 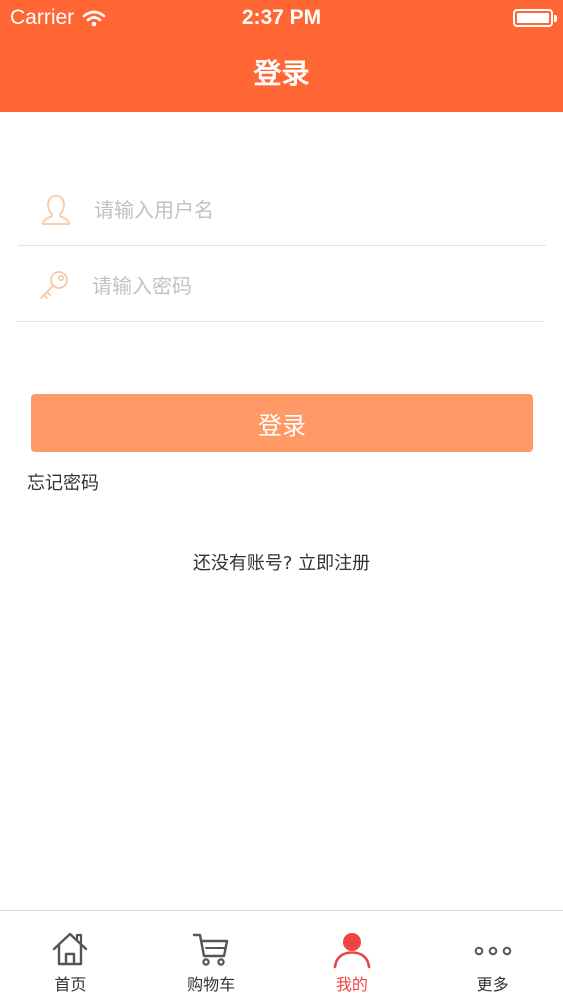 I want to click on username-input, so click(x=320, y=209).